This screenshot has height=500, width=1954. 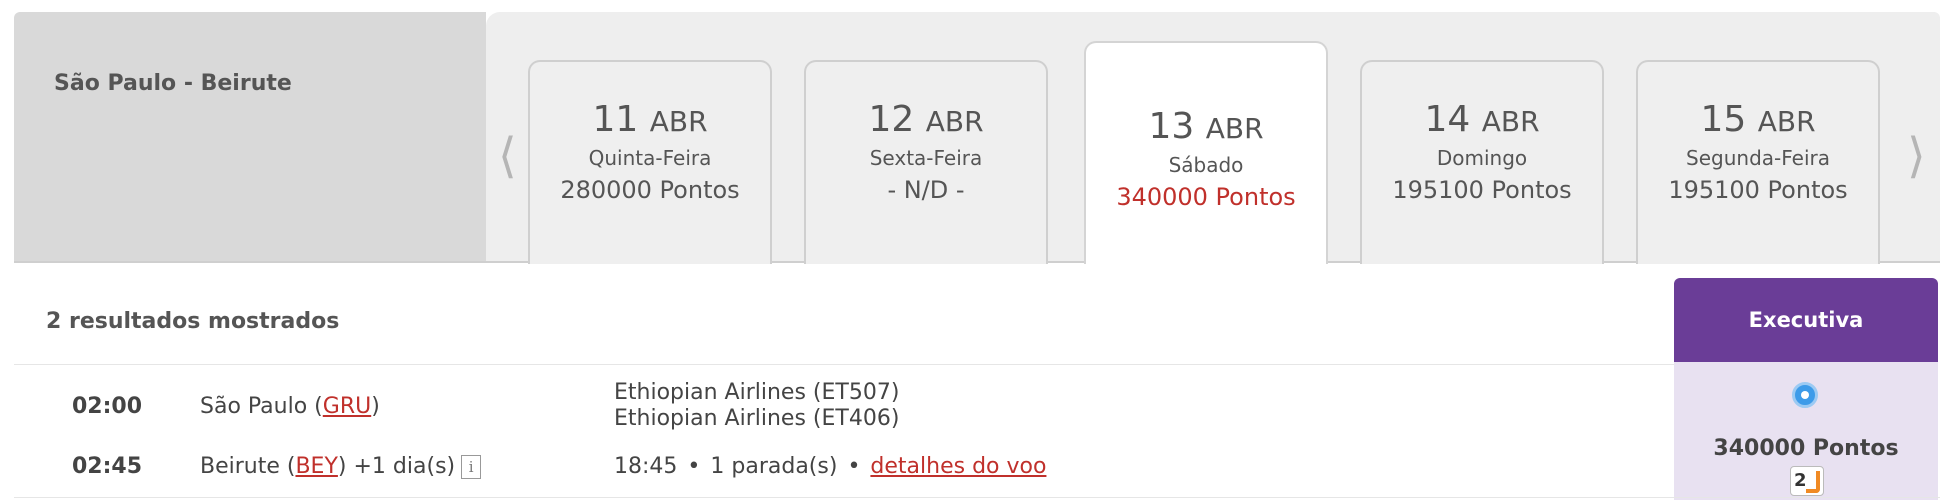 I want to click on date-weekday: Quinta-Feira, so click(x=650, y=158).